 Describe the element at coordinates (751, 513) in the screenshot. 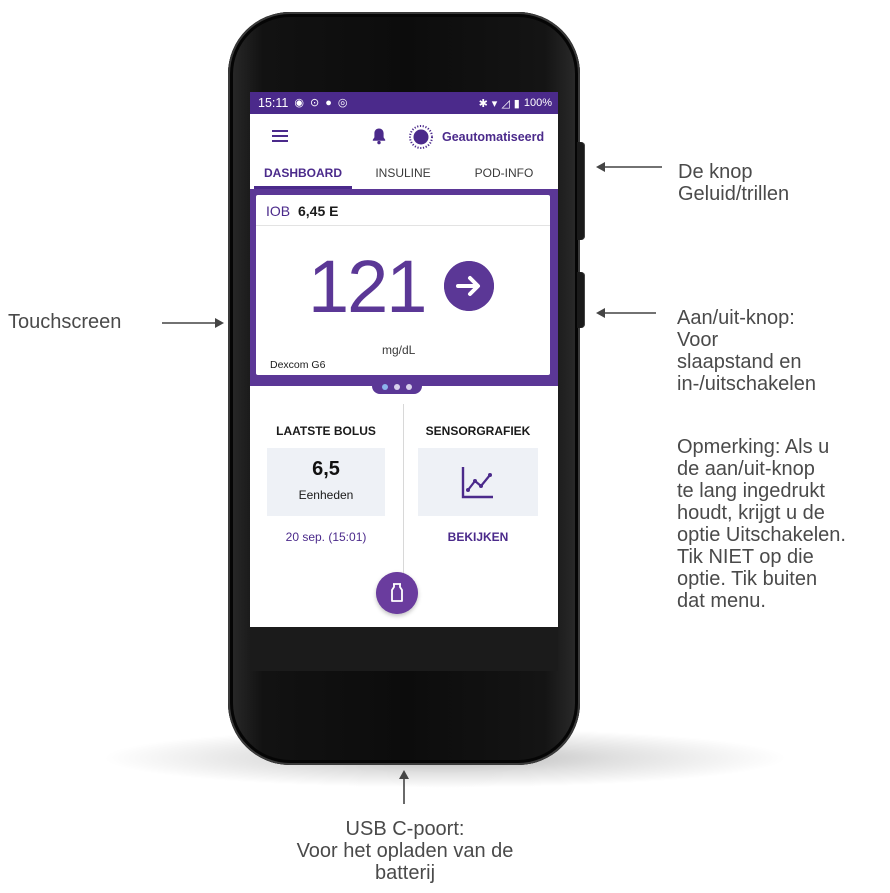

I see `note-line: houdt, krijgt u de` at that location.